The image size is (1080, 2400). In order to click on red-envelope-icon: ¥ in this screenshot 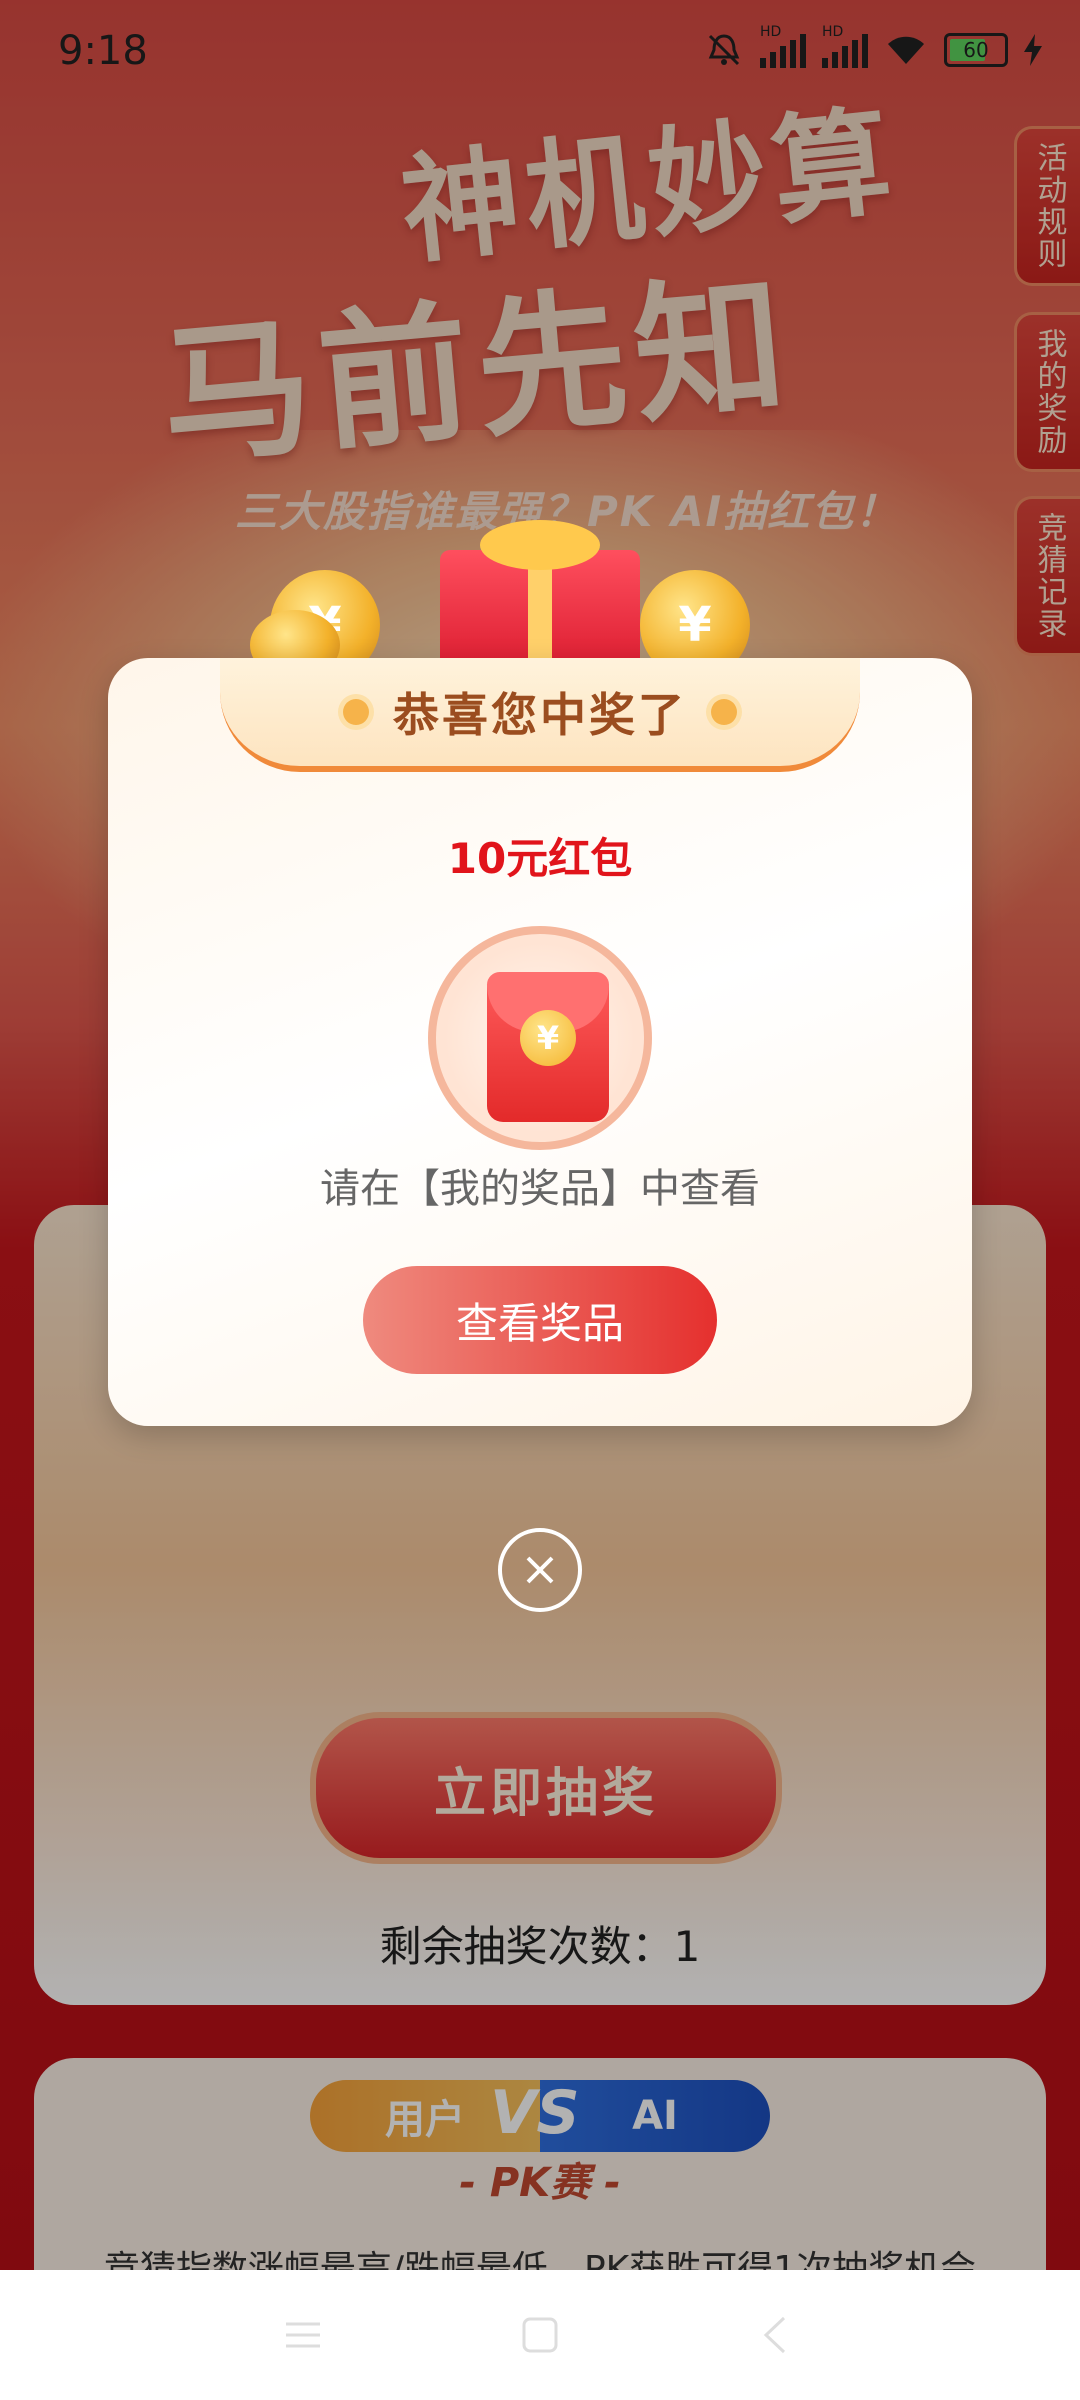, I will do `click(548, 1047)`.